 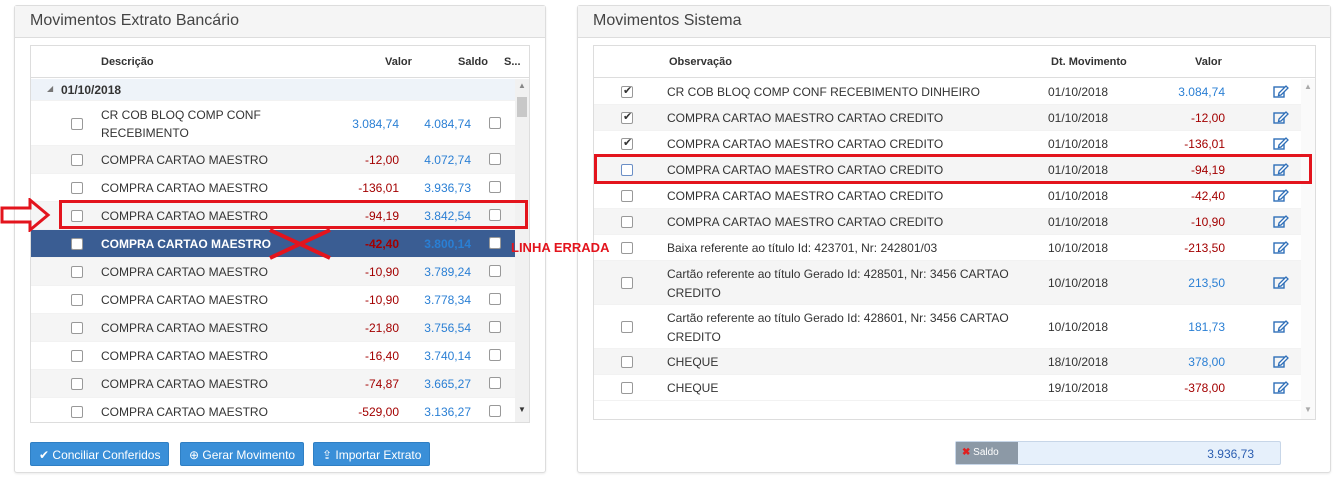 I want to click on scroll-thumb, so click(x=522, y=107).